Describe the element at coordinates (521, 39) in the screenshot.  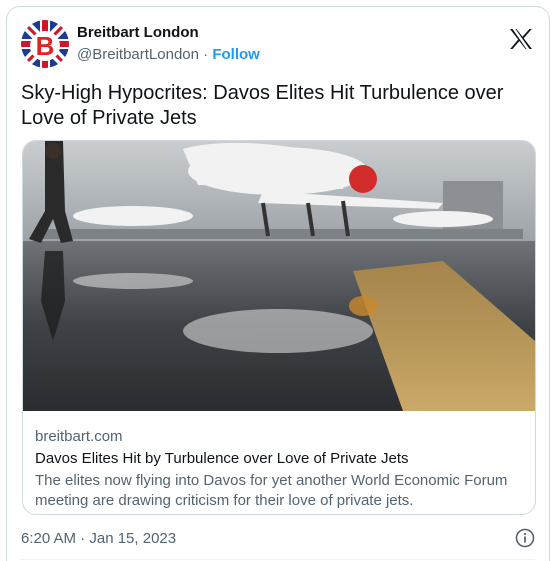
I see `x-logo-icon` at that location.